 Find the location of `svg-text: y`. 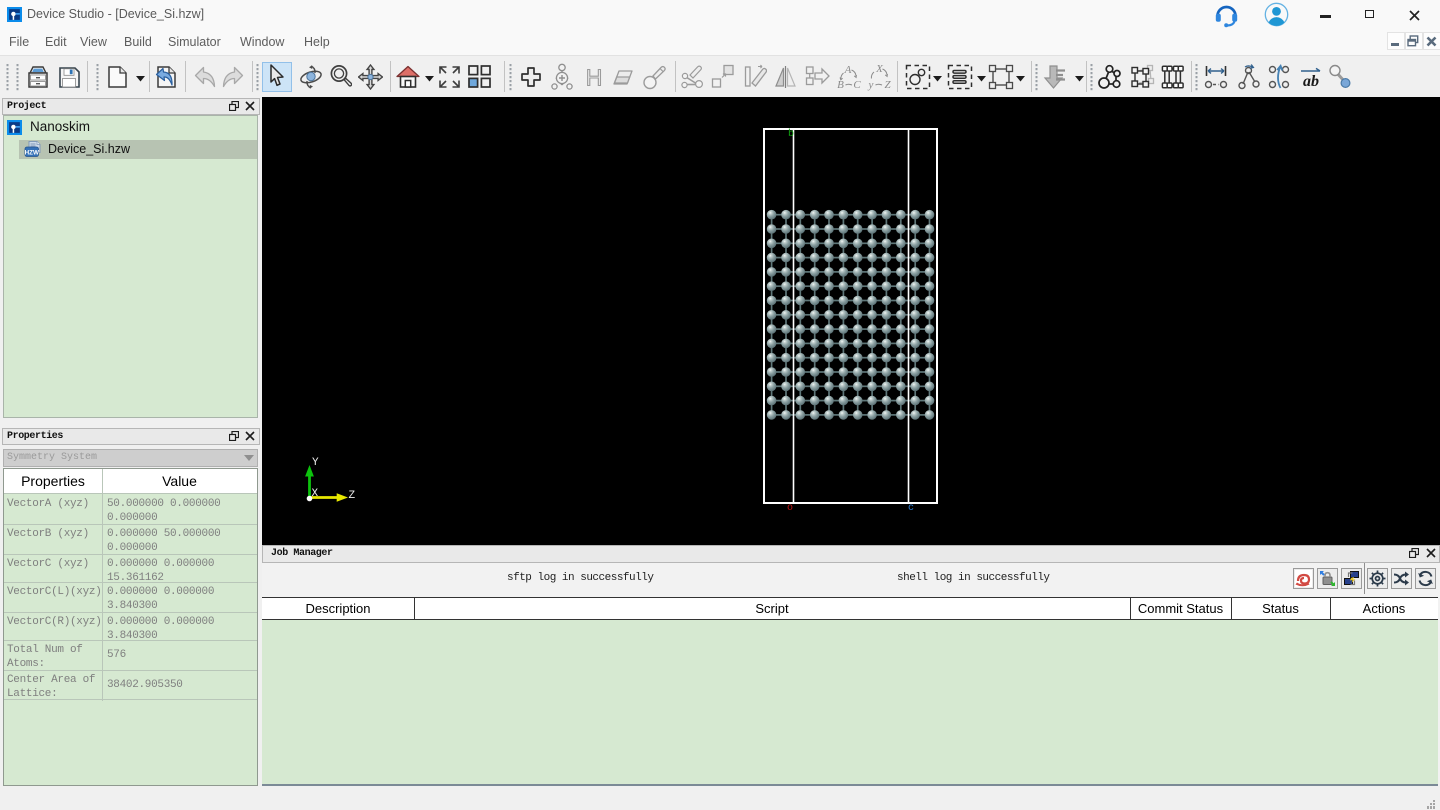

svg-text: y is located at coordinates (871, 85).